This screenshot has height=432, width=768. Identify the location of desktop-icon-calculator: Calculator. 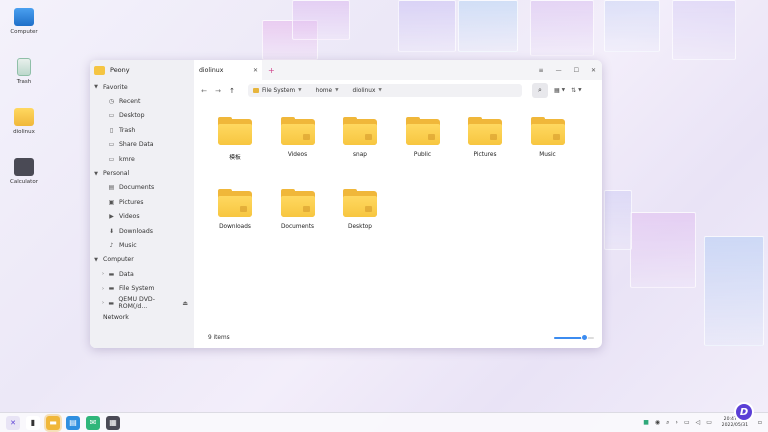
(24, 171).